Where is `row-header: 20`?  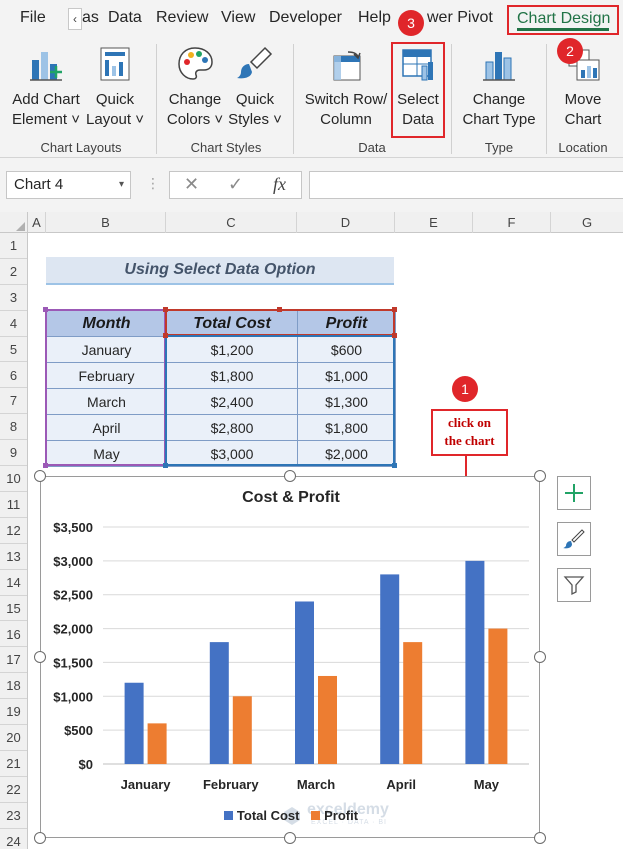
row-header: 20 is located at coordinates (13, 738).